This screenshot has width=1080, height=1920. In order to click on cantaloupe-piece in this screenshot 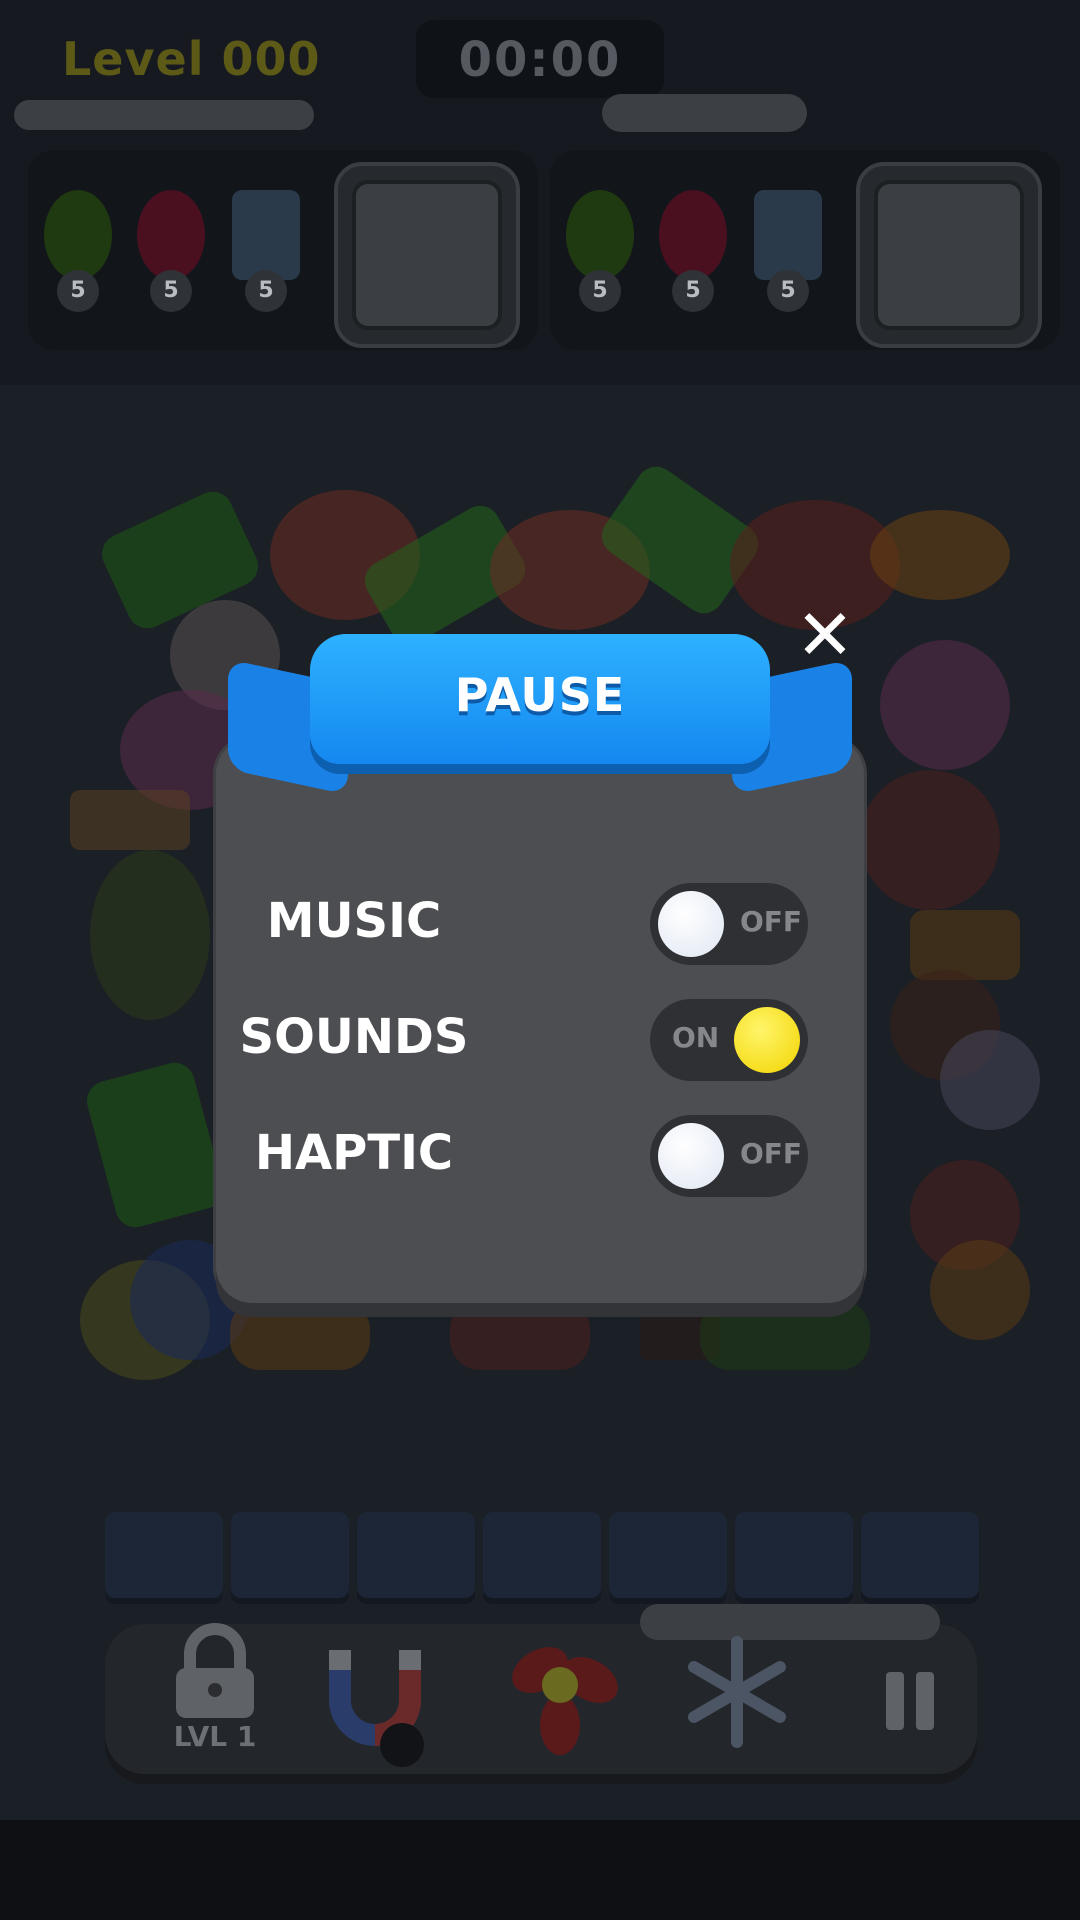, I will do `click(940, 555)`.